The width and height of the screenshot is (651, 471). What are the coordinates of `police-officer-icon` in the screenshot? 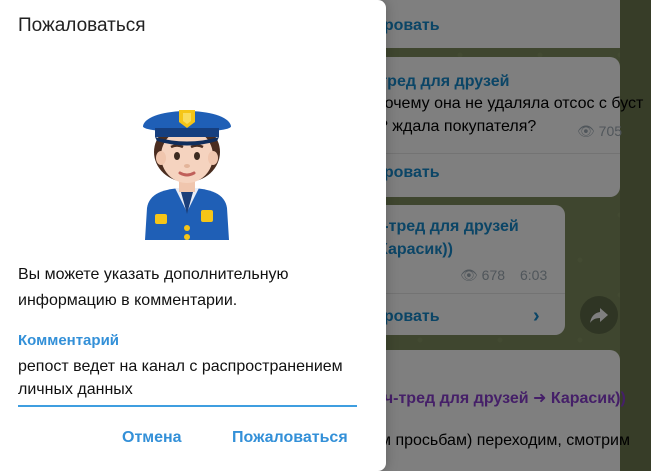 It's located at (187, 175).